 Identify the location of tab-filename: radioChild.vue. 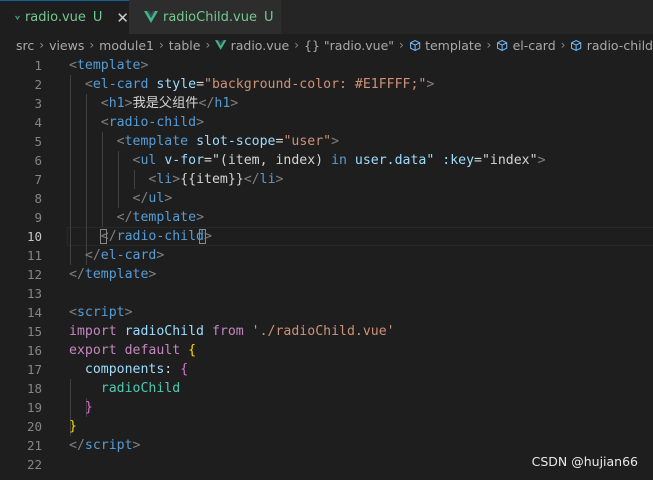
(210, 17).